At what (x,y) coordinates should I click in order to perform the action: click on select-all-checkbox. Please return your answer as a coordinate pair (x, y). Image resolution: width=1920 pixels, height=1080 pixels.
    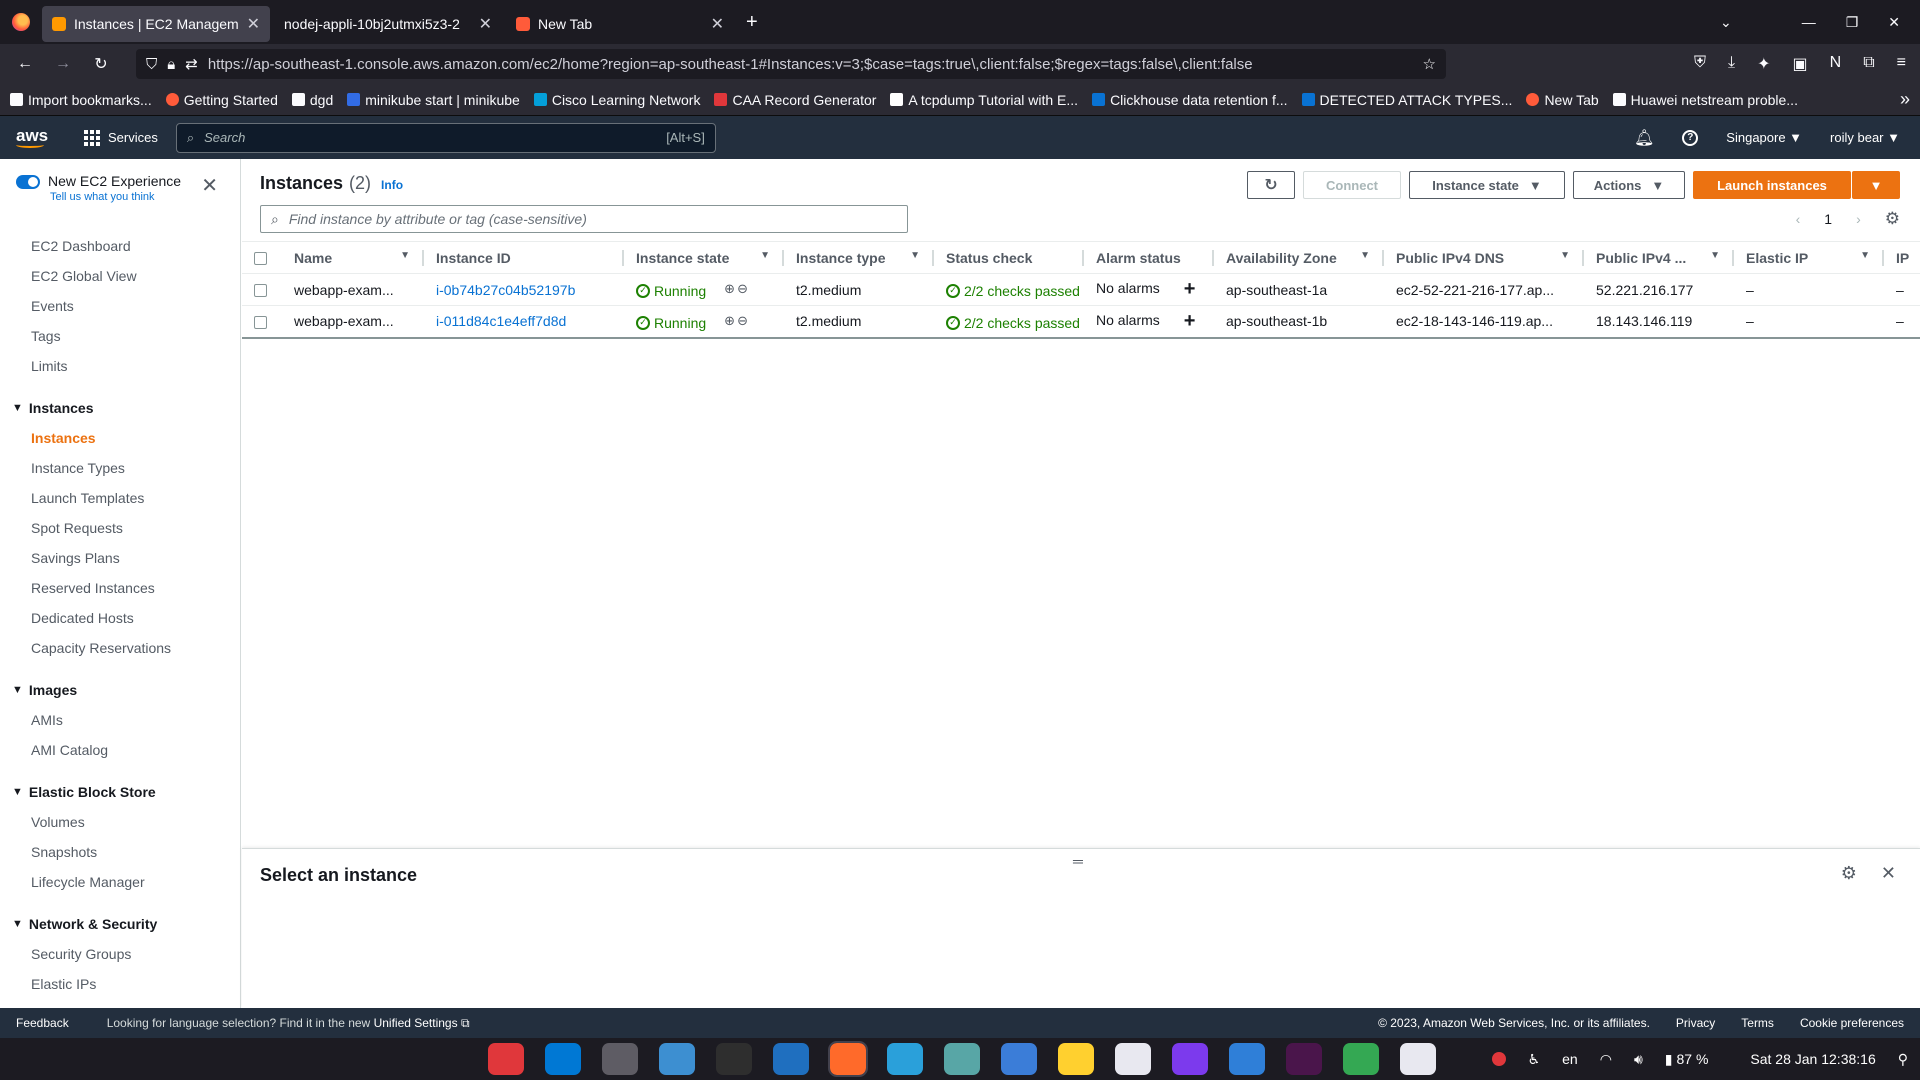
    Looking at the image, I should click on (260, 259).